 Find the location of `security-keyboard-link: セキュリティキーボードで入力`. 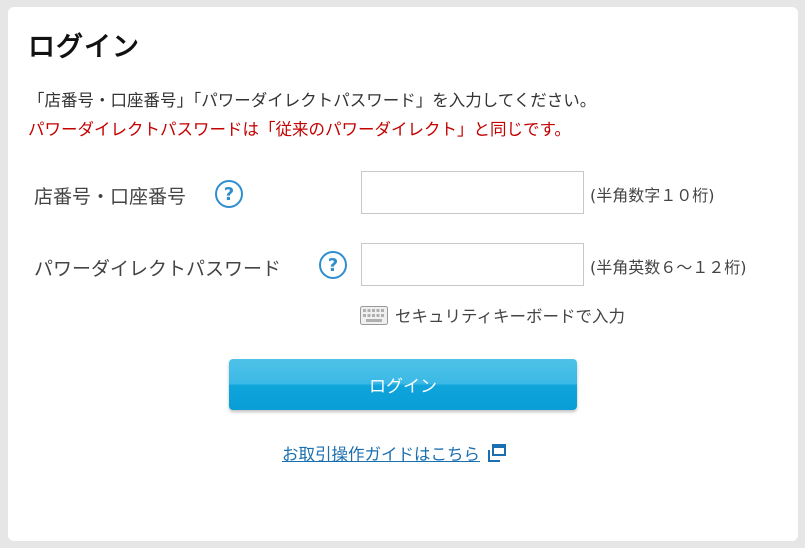

security-keyboard-link: セキュリティキーボードで入力 is located at coordinates (492, 315).